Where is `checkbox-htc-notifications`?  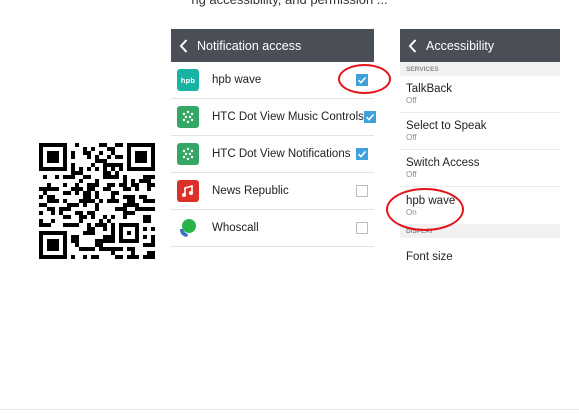 checkbox-htc-notifications is located at coordinates (362, 154).